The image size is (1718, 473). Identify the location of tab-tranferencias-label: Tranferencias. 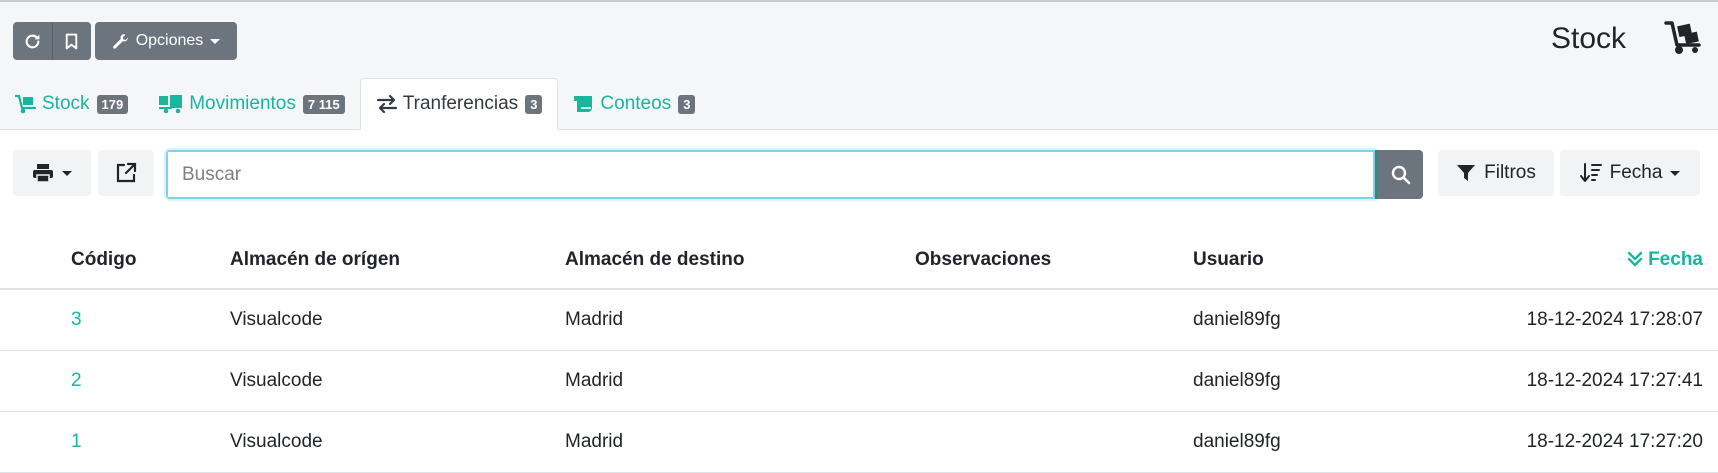
(460, 103).